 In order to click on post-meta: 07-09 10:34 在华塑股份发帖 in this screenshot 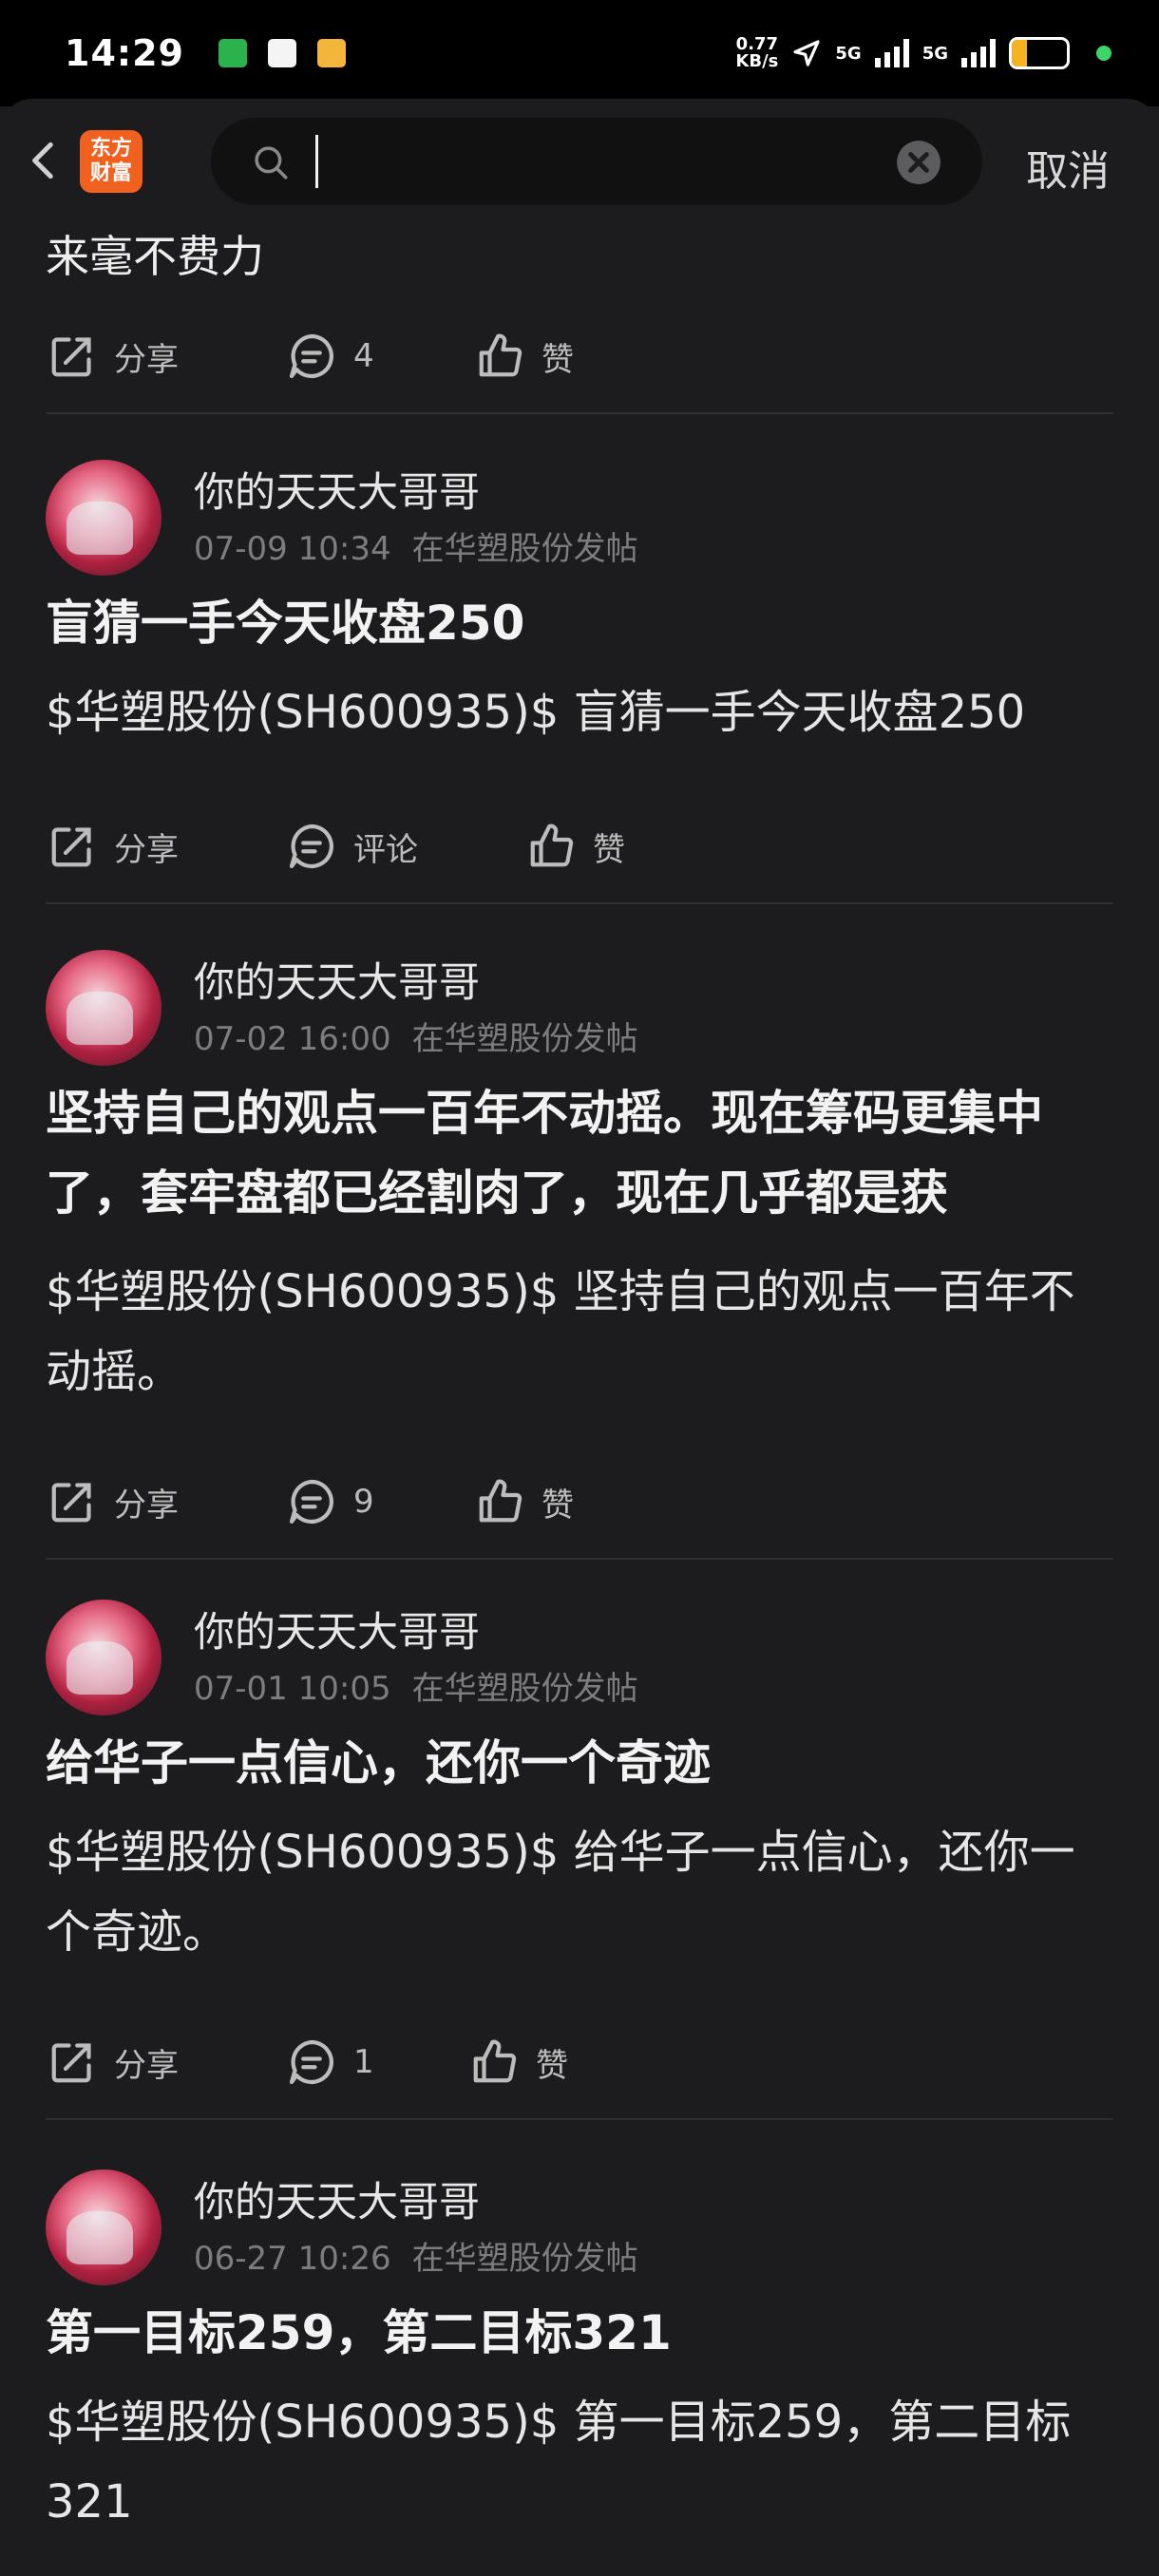, I will do `click(416, 545)`.